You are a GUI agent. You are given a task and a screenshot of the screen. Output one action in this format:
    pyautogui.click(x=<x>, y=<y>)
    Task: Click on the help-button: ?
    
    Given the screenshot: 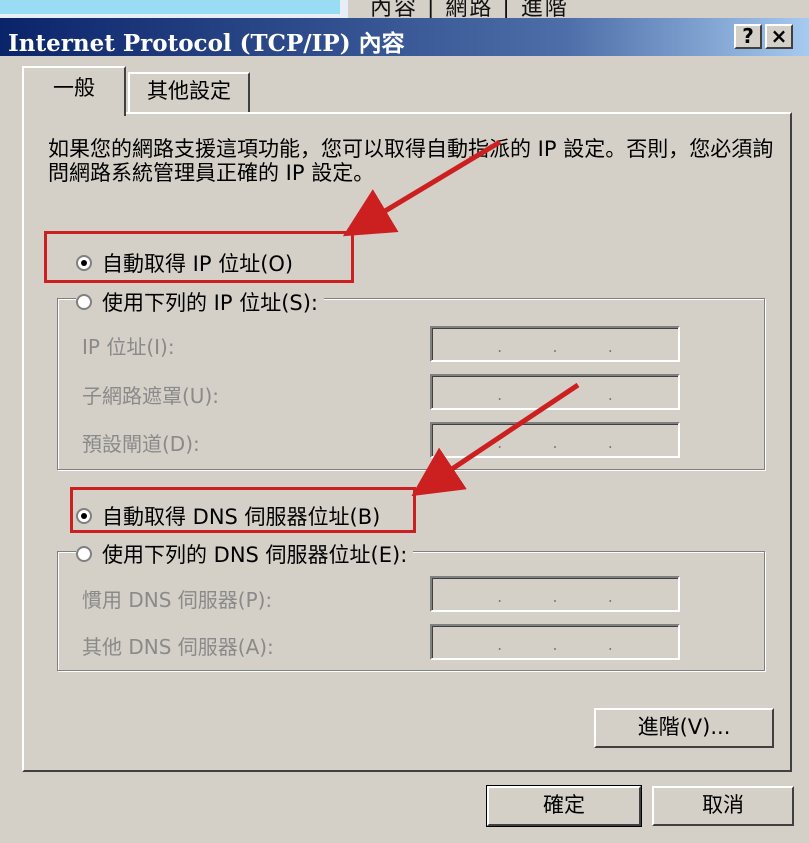 What is the action you would take?
    pyautogui.click(x=748, y=36)
    